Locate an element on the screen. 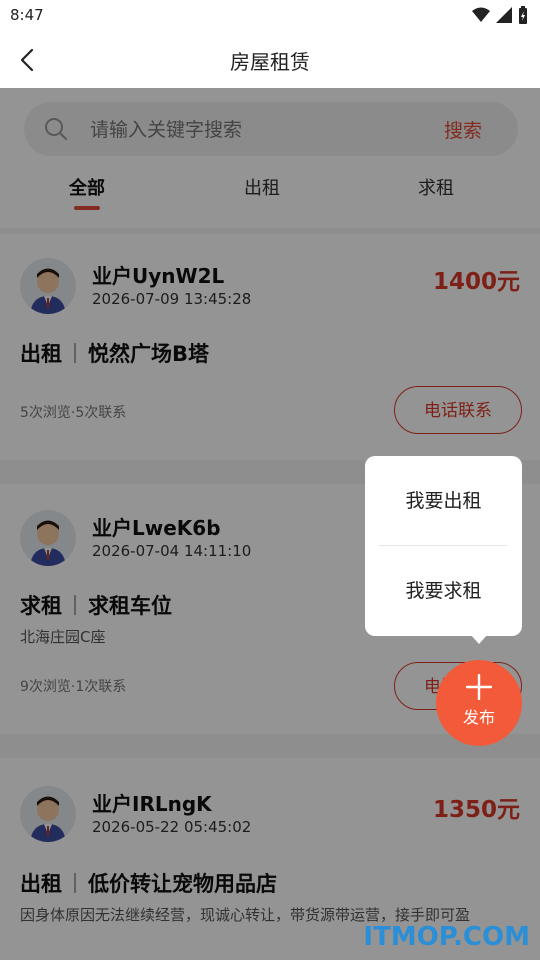  page-title: 房屋租赁 is located at coordinates (270, 62).